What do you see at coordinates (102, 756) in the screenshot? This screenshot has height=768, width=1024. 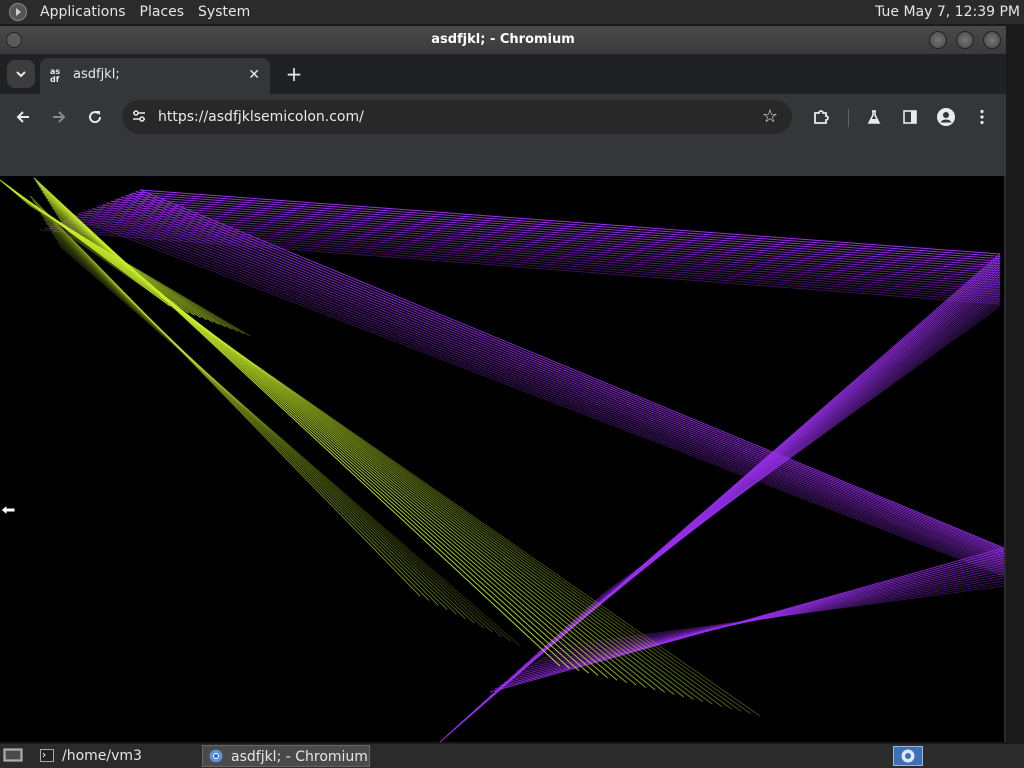 I see `taskbar-item-label: /home/vm3` at bounding box center [102, 756].